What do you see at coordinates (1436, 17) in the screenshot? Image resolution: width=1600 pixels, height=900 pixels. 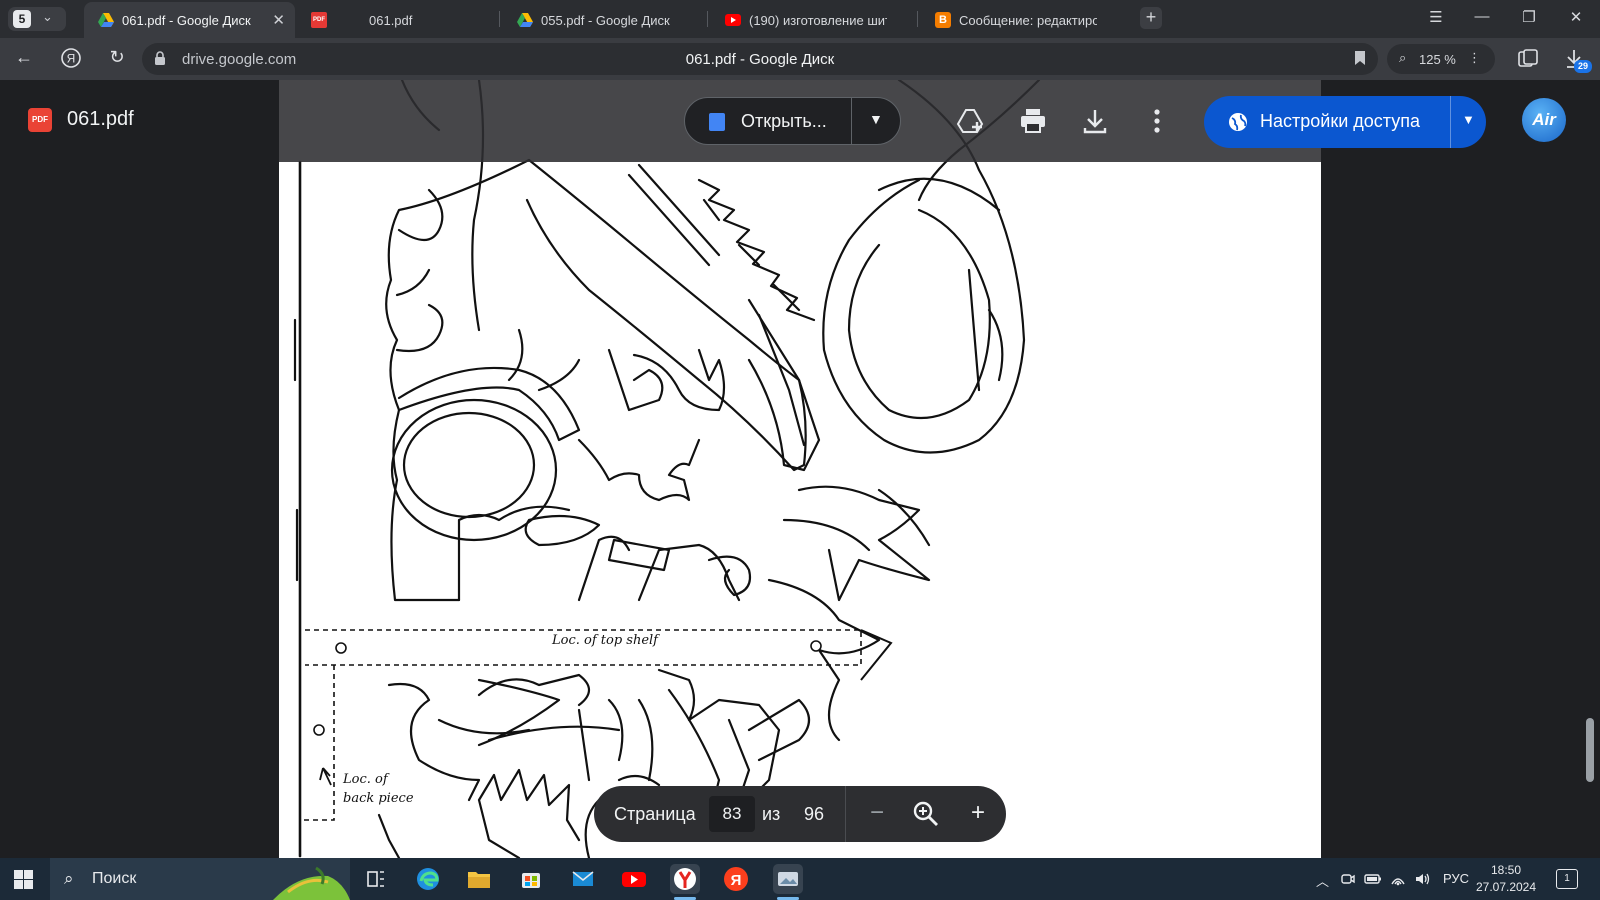 I see `tab-menu-icon: ☰` at bounding box center [1436, 17].